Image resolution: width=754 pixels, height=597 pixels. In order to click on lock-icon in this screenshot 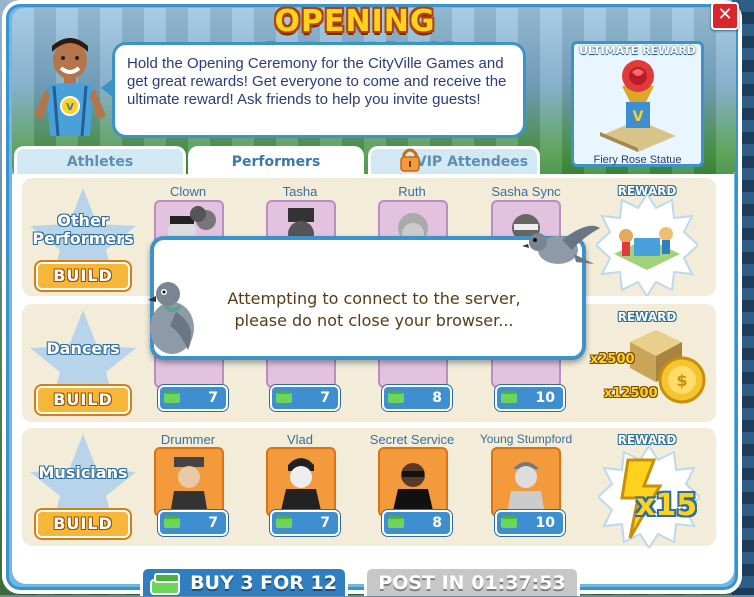, I will do `click(410, 160)`.